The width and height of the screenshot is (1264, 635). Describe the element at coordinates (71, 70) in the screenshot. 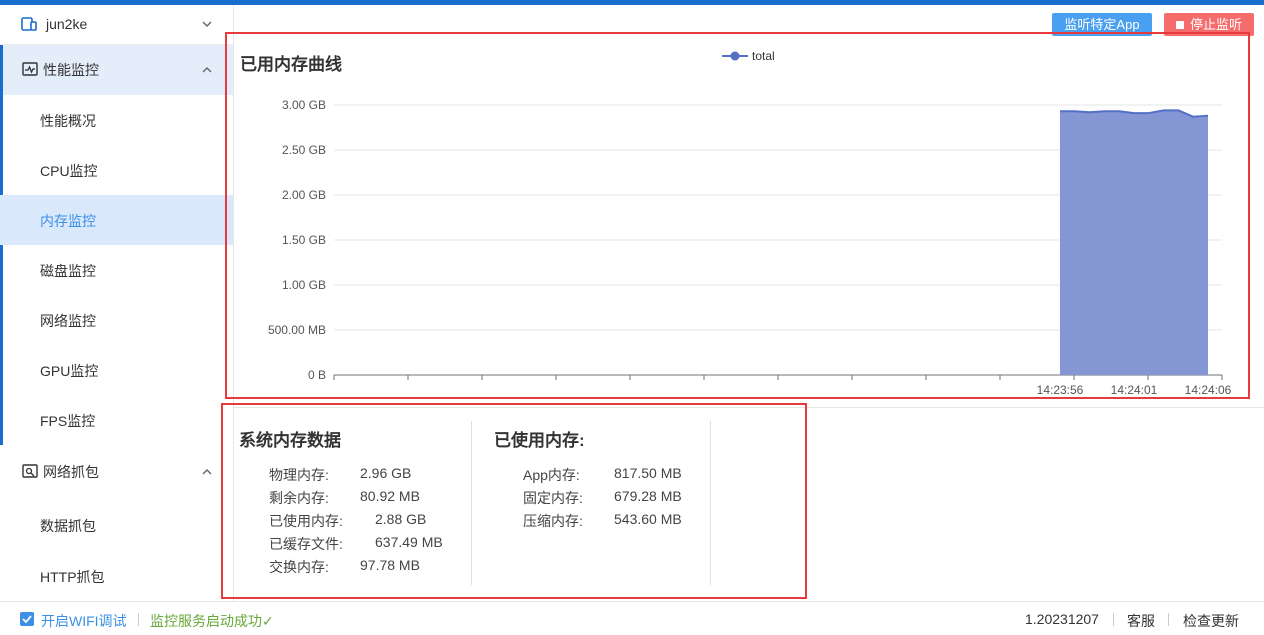

I see `sidebar-group-label: 性能监控` at that location.